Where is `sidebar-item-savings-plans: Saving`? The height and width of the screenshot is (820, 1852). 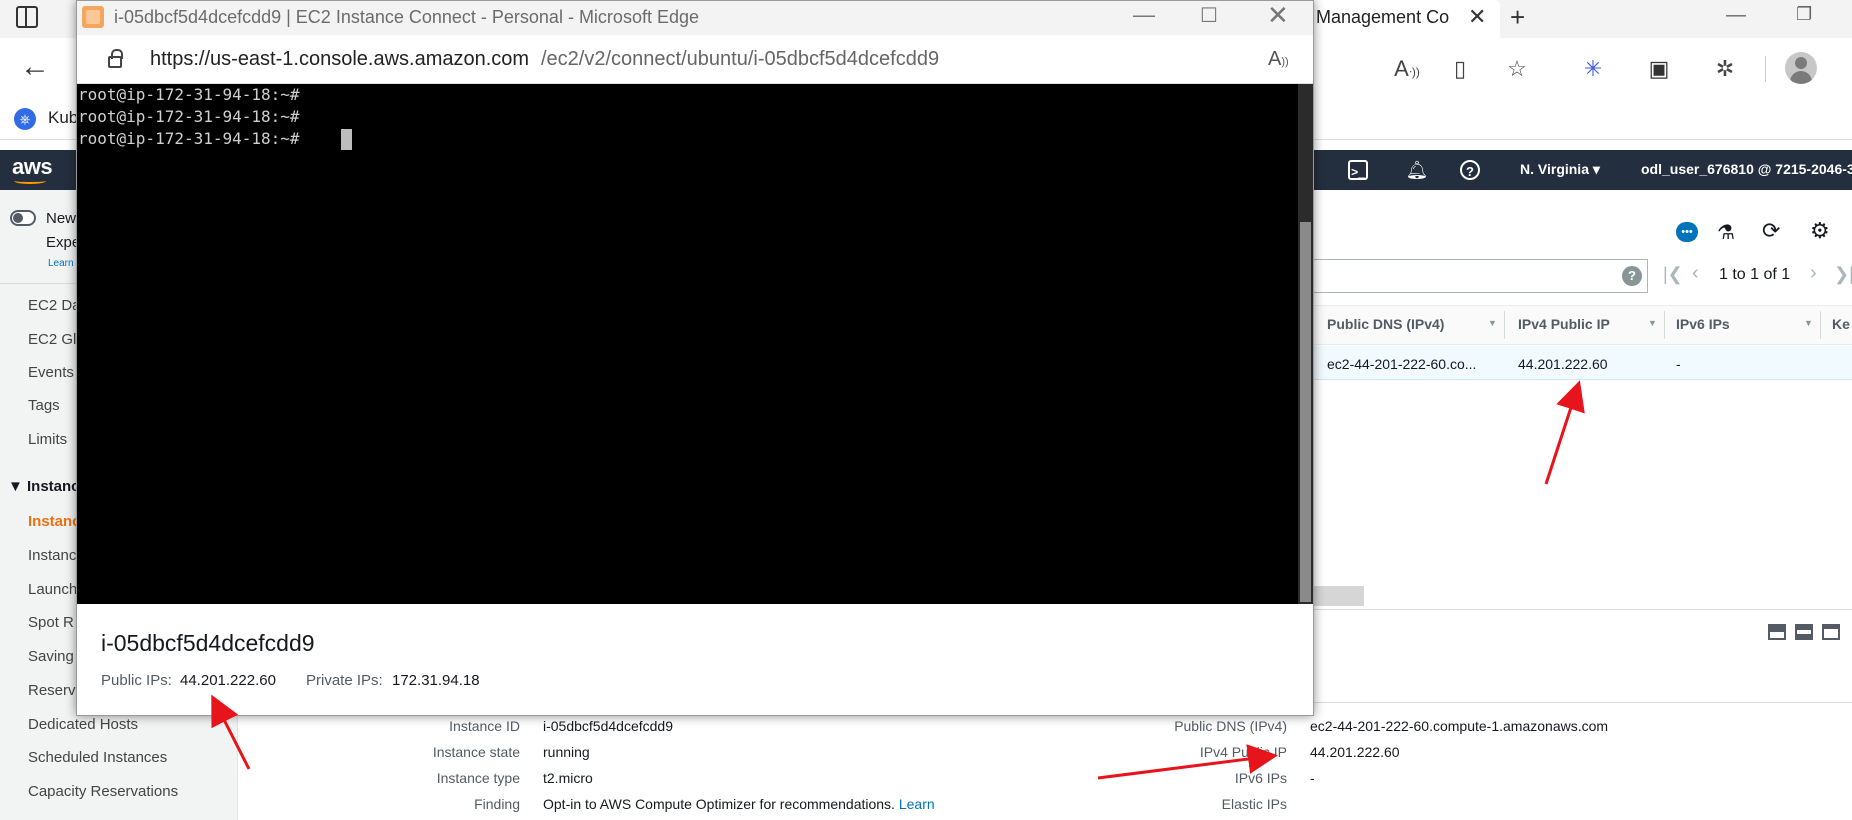 sidebar-item-savings-plans: Saving is located at coordinates (51, 656).